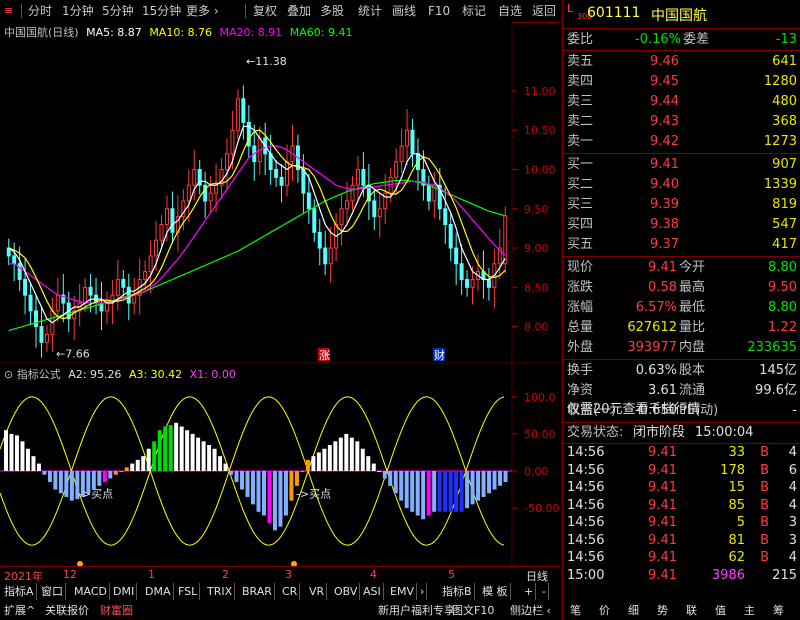 This screenshot has width=800, height=620. Describe the element at coordinates (458, 591) in the screenshot. I see `tab-指标B: 指标B` at that location.